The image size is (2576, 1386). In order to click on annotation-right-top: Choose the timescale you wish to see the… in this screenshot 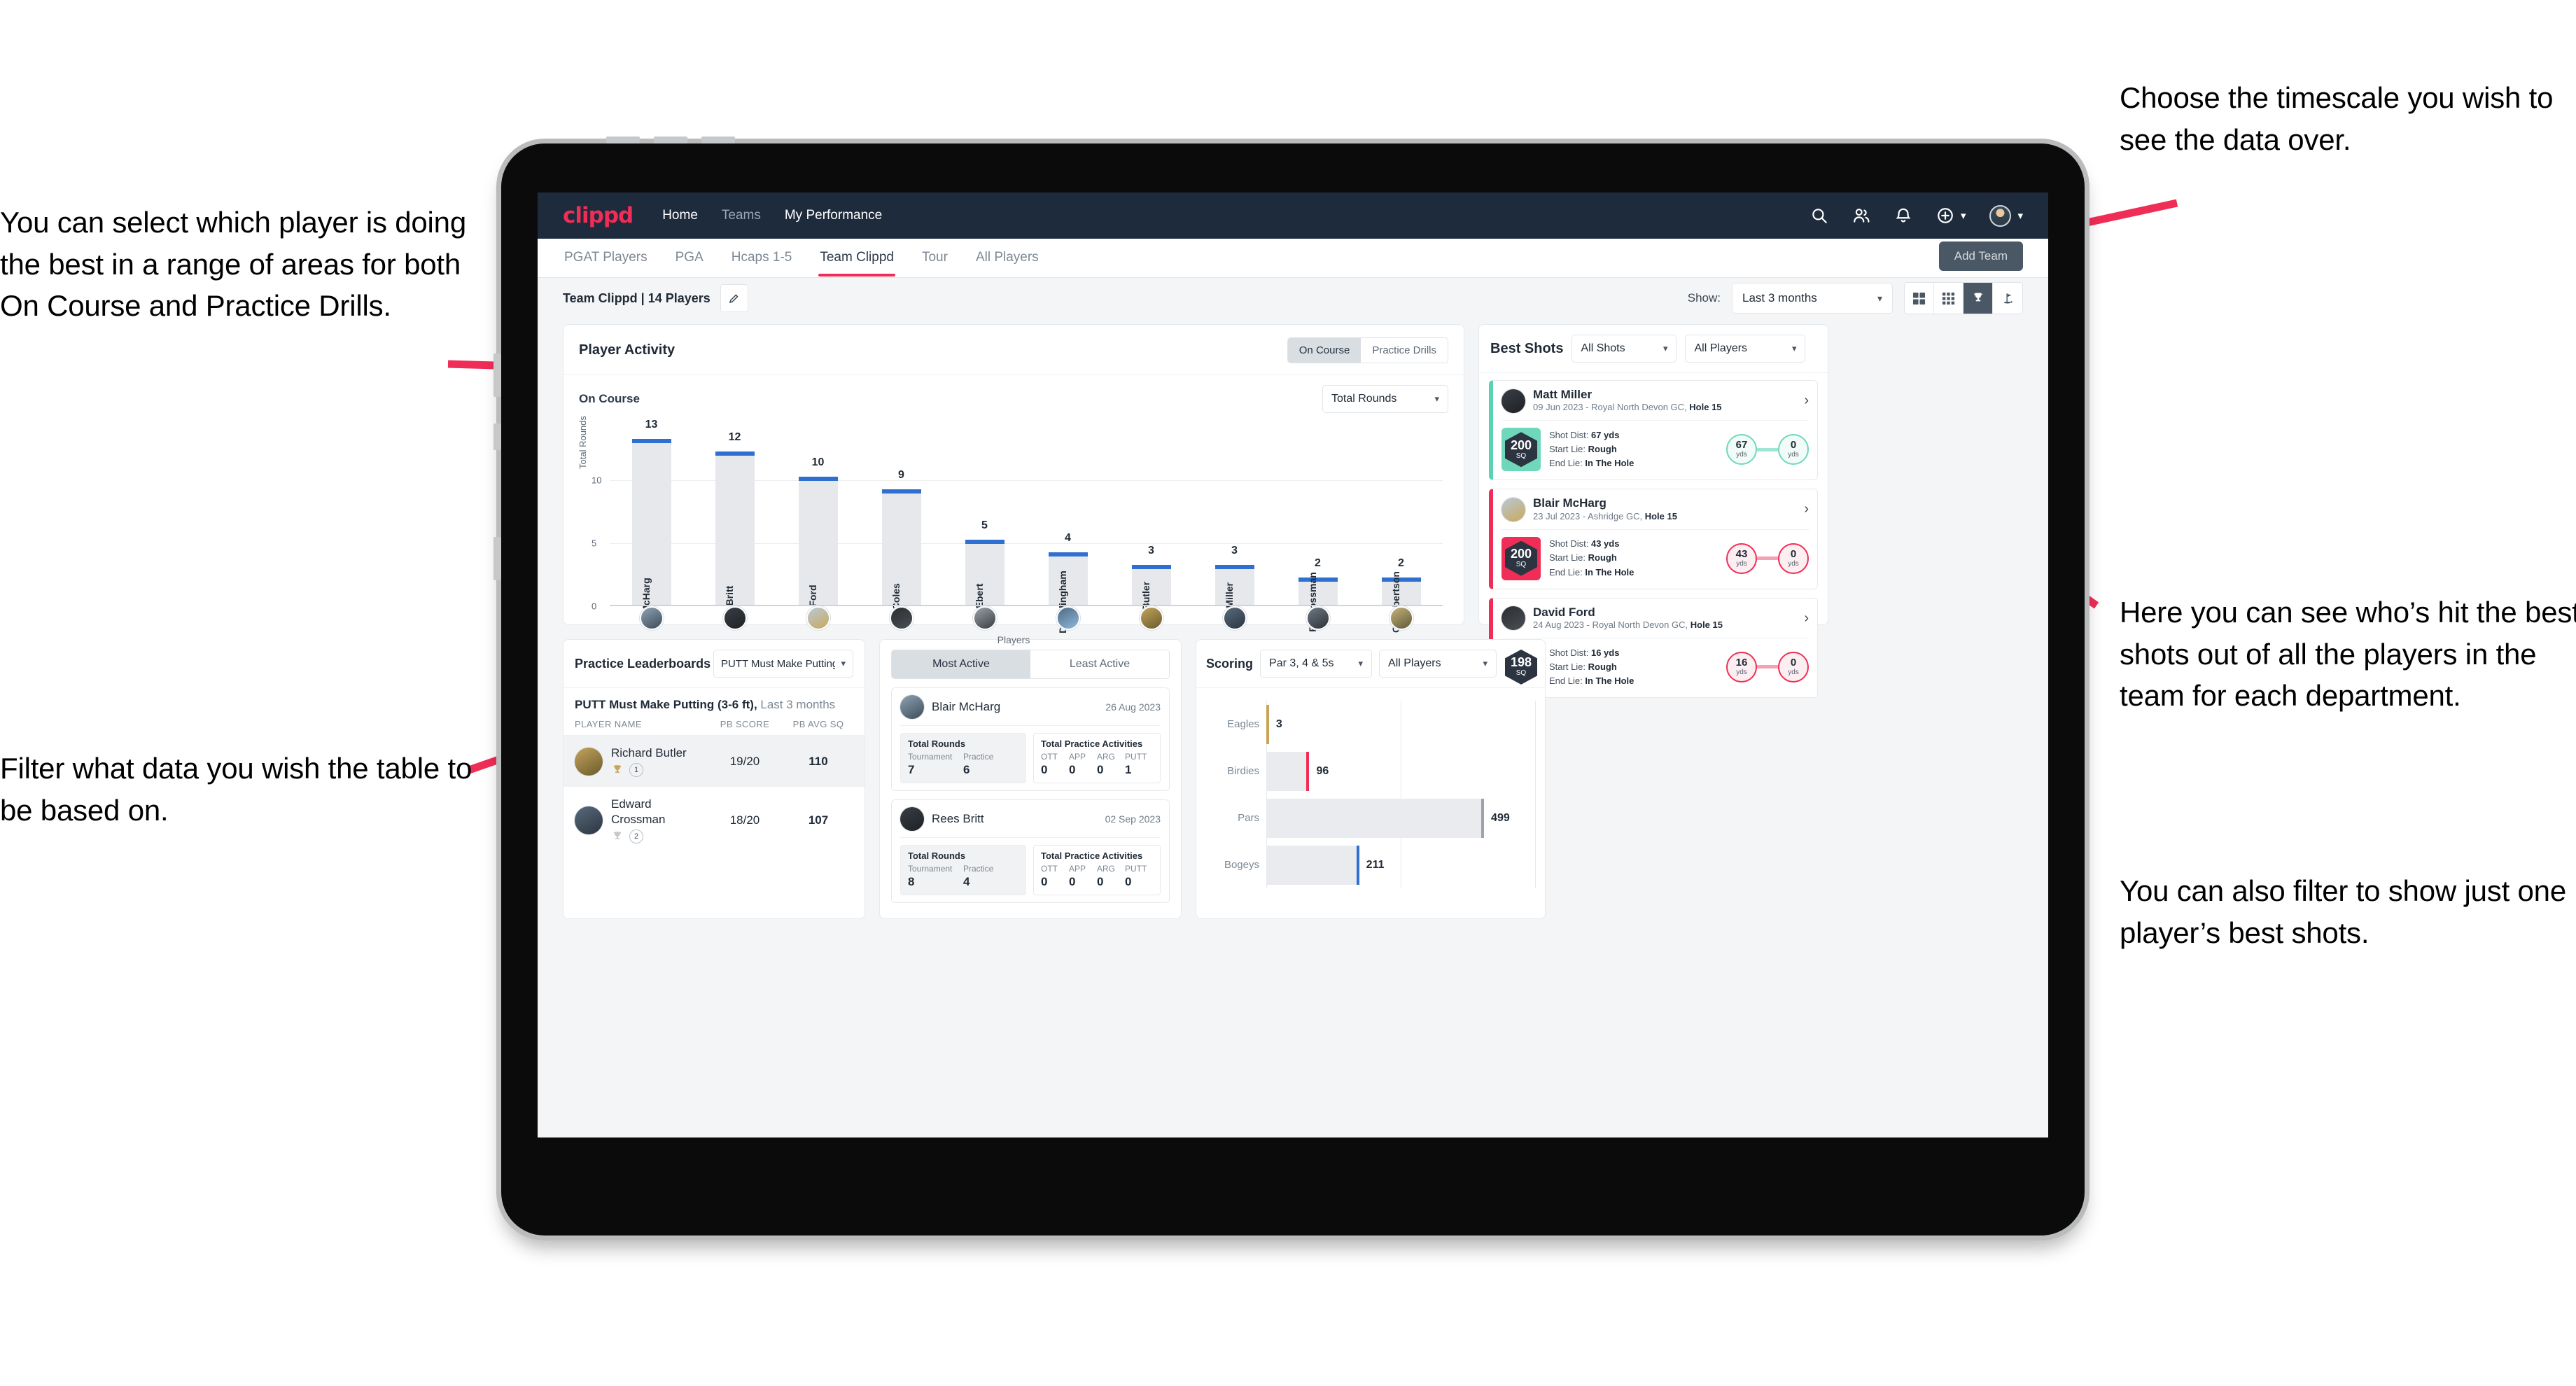, I will do `click(2337, 118)`.